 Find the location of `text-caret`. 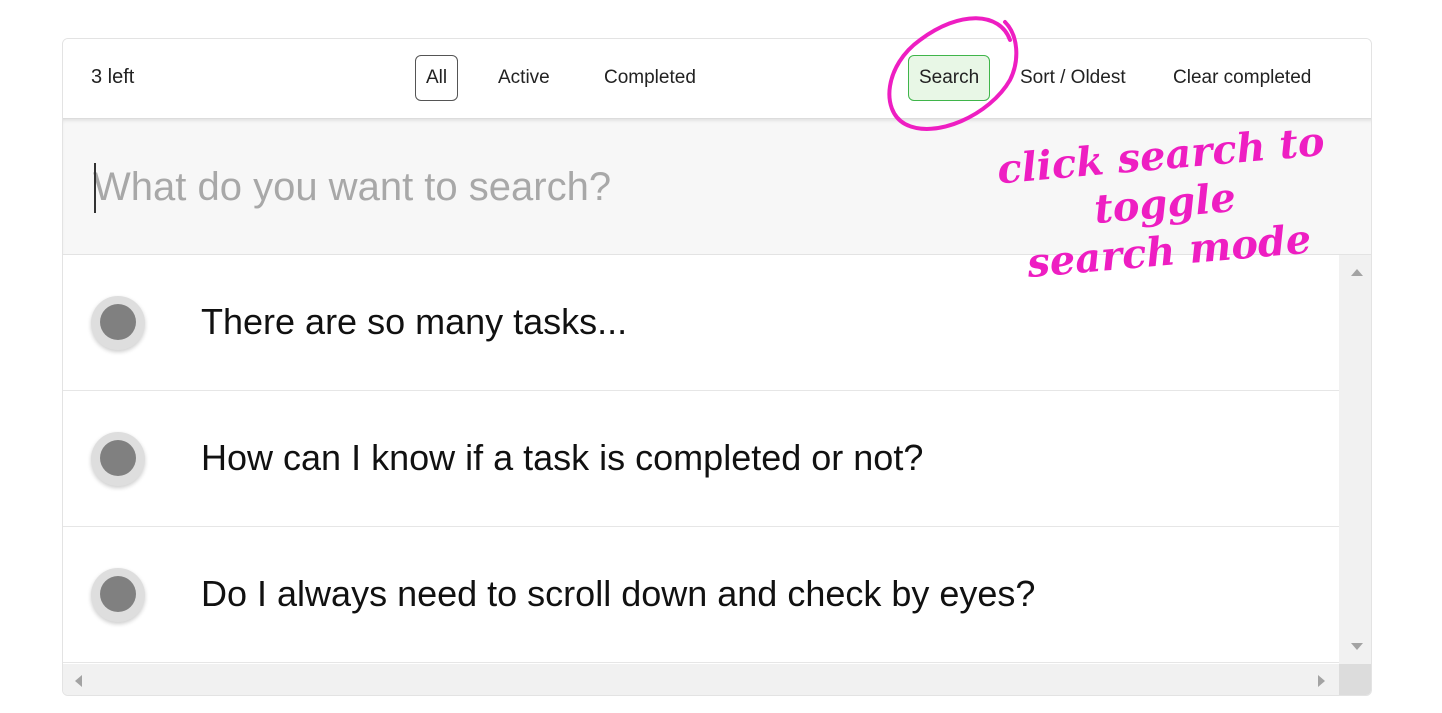

text-caret is located at coordinates (95, 188).